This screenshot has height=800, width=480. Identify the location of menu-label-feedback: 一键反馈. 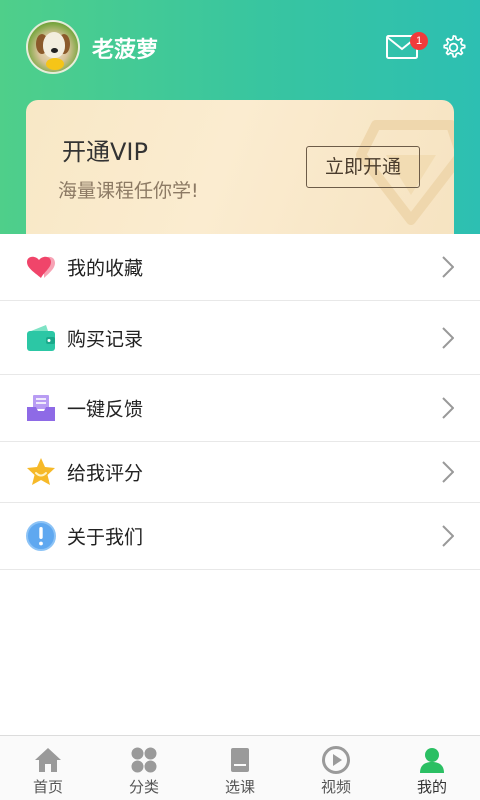
(105, 409).